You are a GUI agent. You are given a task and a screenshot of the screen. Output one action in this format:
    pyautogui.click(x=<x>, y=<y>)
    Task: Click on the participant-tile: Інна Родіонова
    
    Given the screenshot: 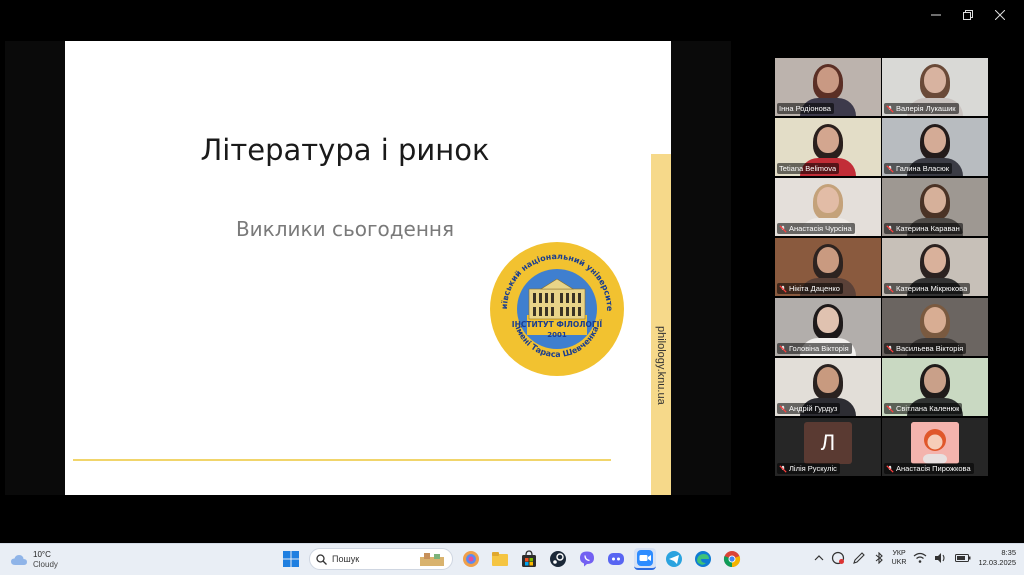 What is the action you would take?
    pyautogui.click(x=828, y=87)
    